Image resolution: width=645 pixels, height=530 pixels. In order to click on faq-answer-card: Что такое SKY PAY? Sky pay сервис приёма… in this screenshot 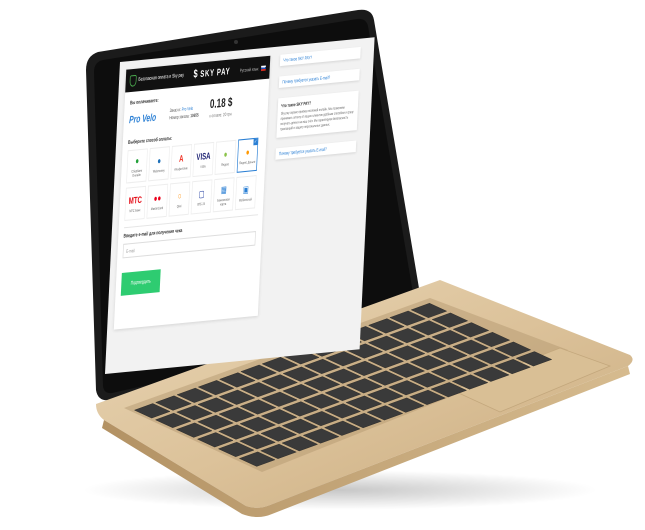, I will do `click(317, 114)`.